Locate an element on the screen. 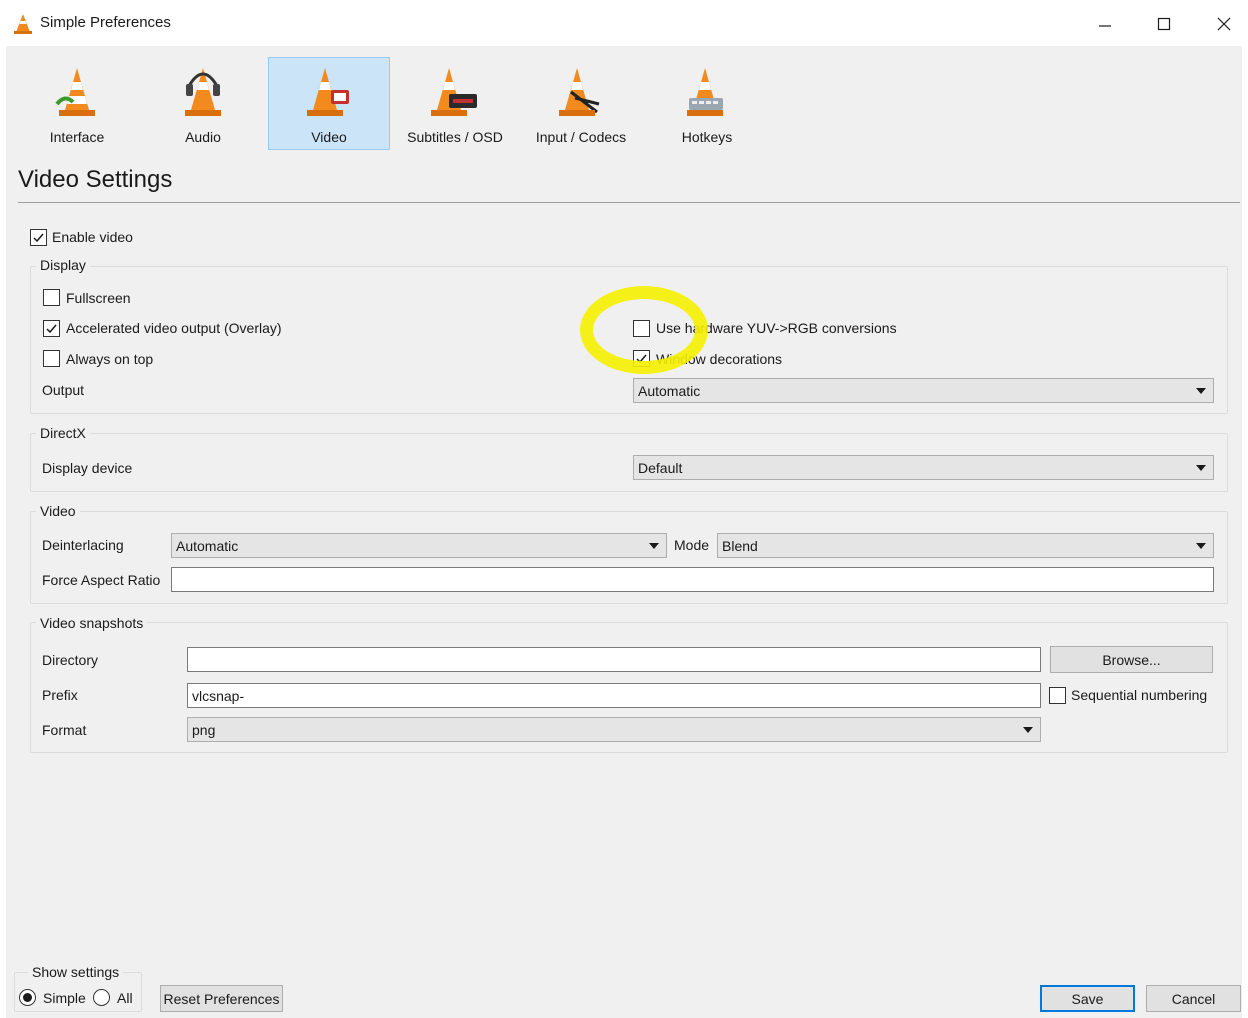  close-icon is located at coordinates (1224, 24).